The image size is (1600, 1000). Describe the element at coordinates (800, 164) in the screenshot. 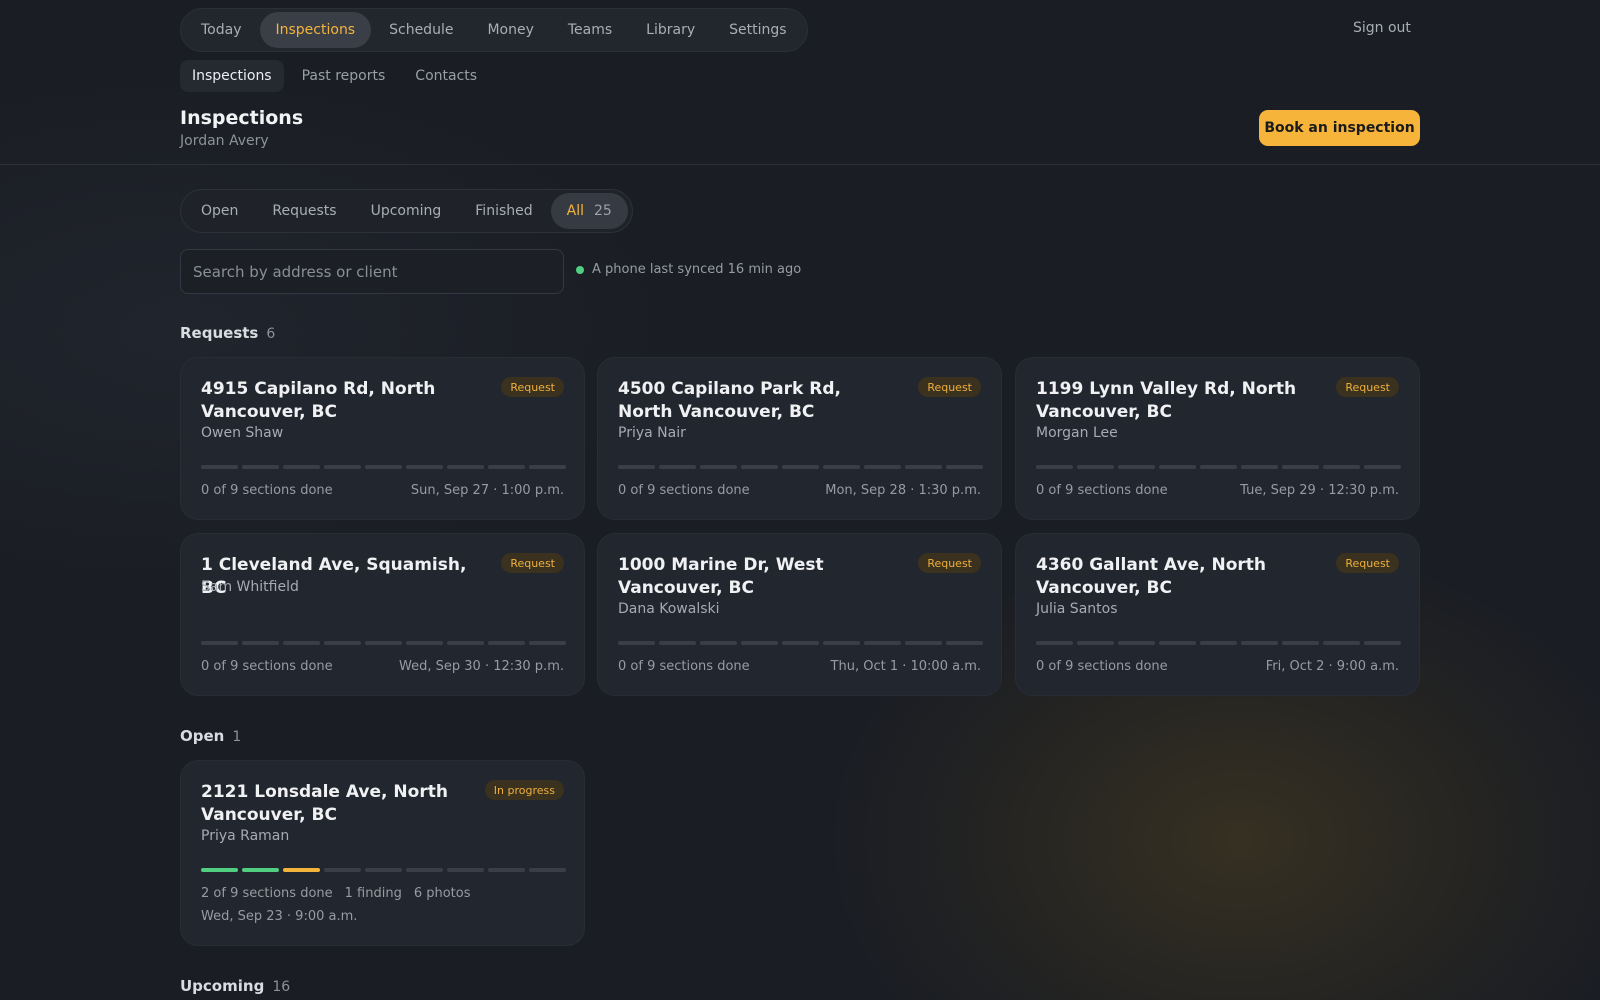

I see `header-divider` at that location.